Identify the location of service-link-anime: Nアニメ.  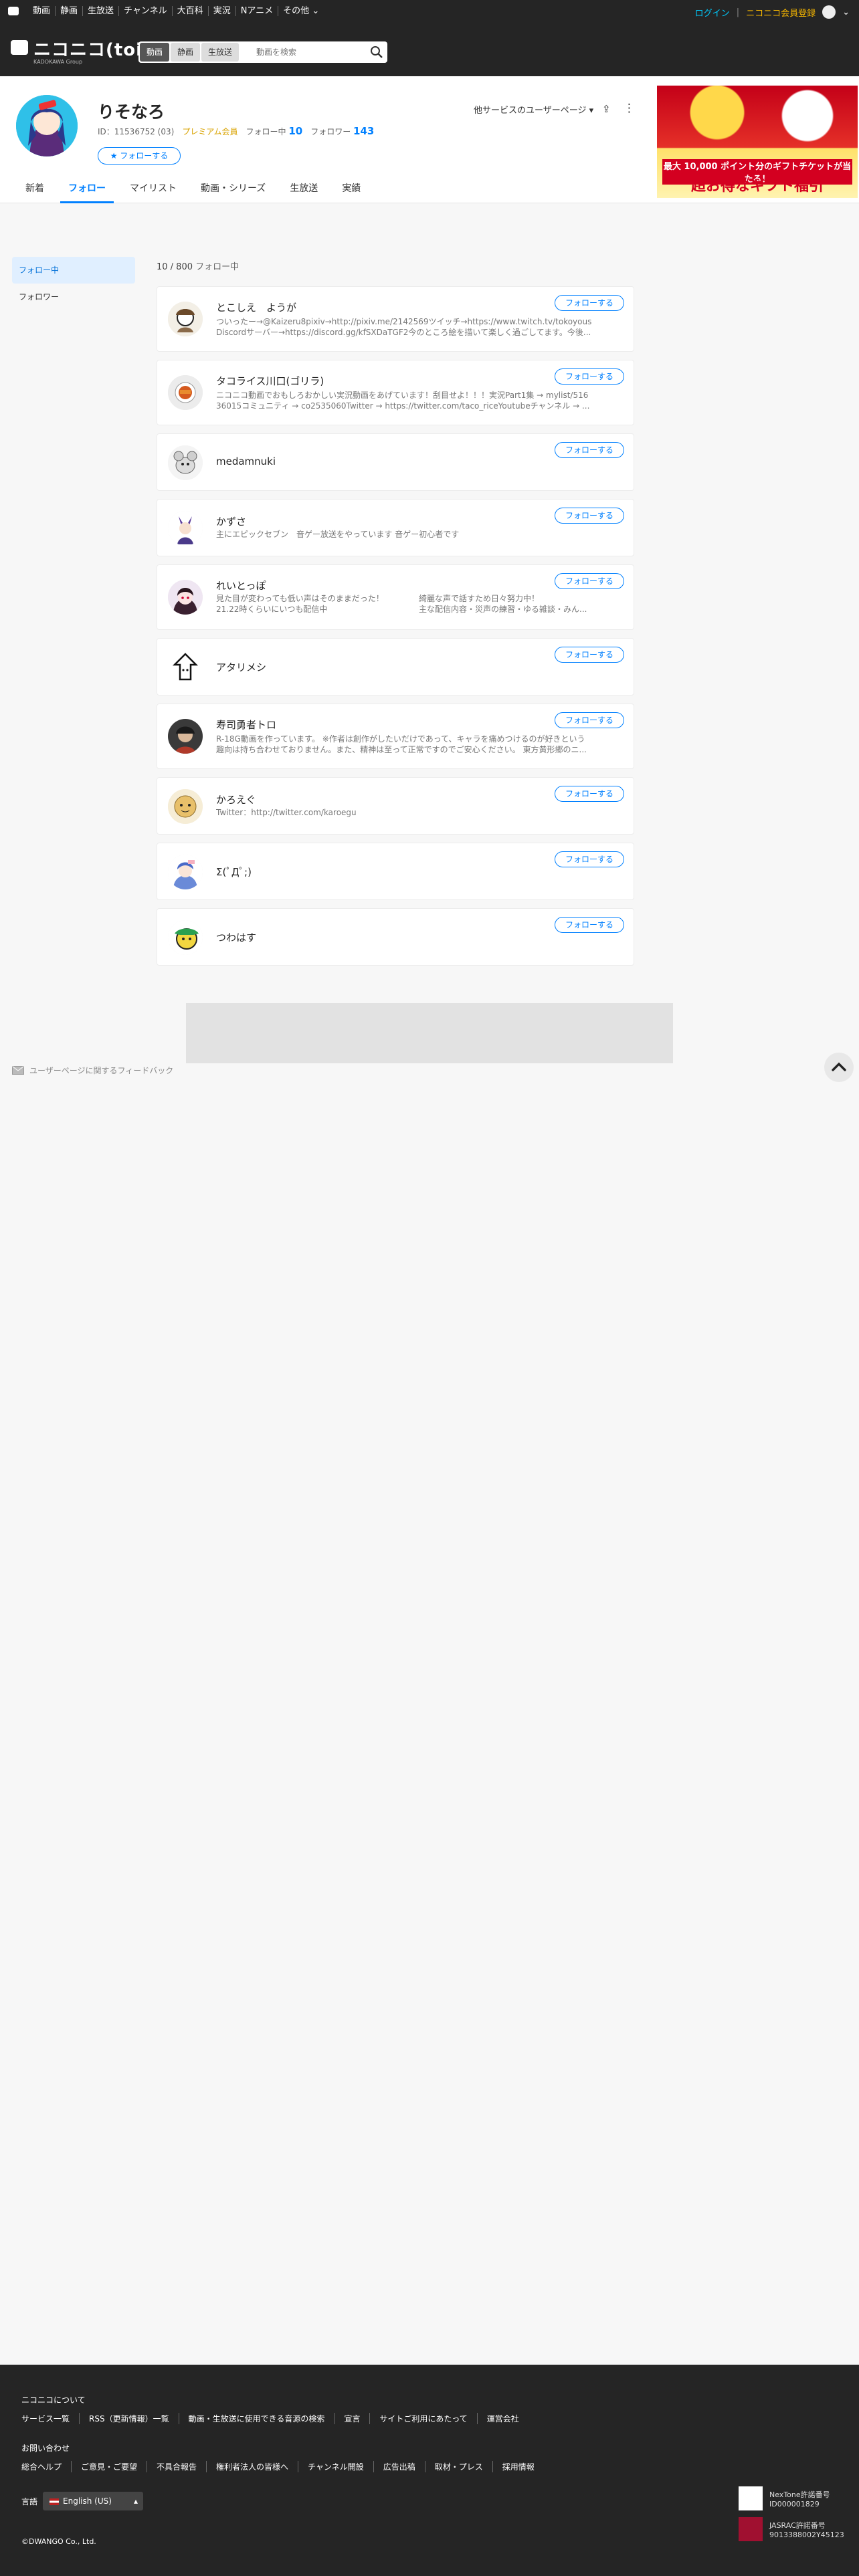
(258, 11).